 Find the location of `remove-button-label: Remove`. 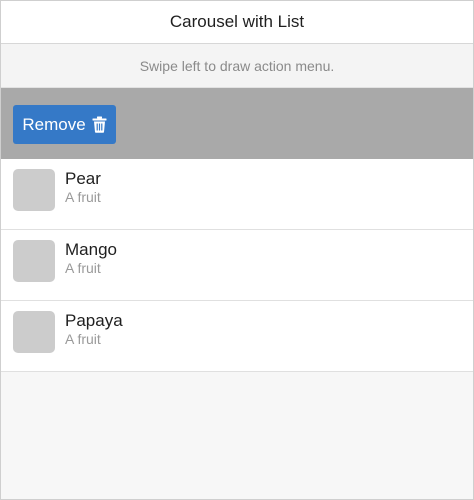

remove-button-label: Remove is located at coordinates (54, 124).